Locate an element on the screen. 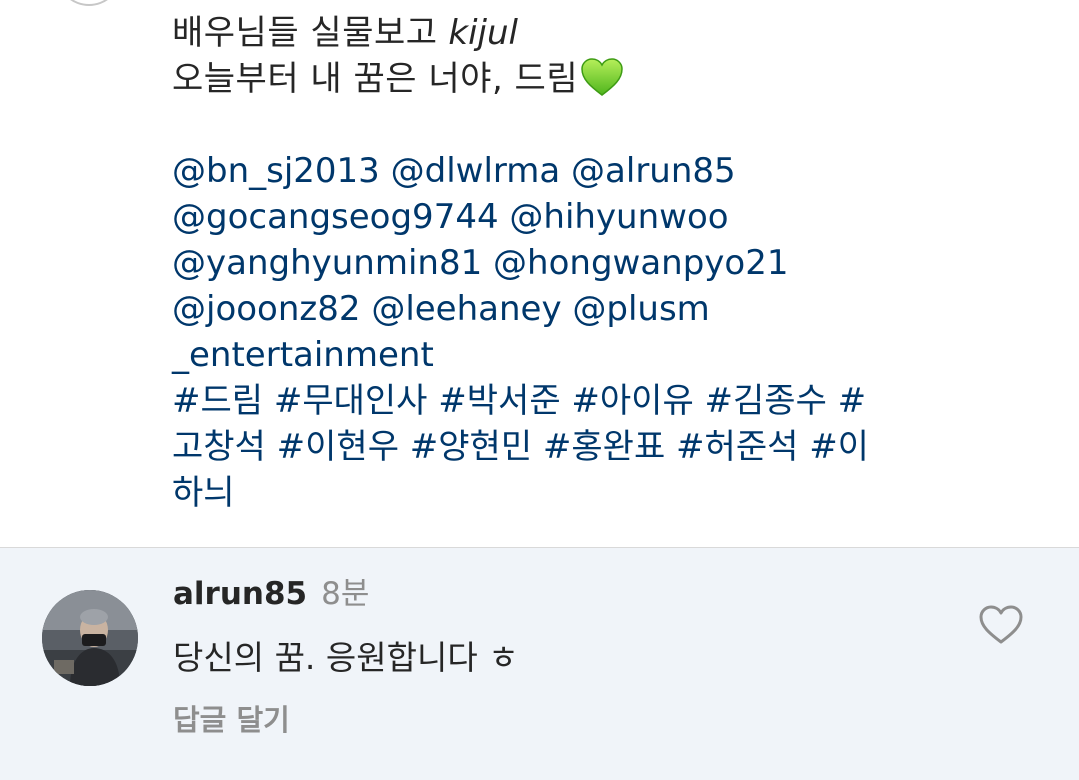 The image size is (1079, 780). hashtag-line: 하늬 is located at coordinates (552, 493).